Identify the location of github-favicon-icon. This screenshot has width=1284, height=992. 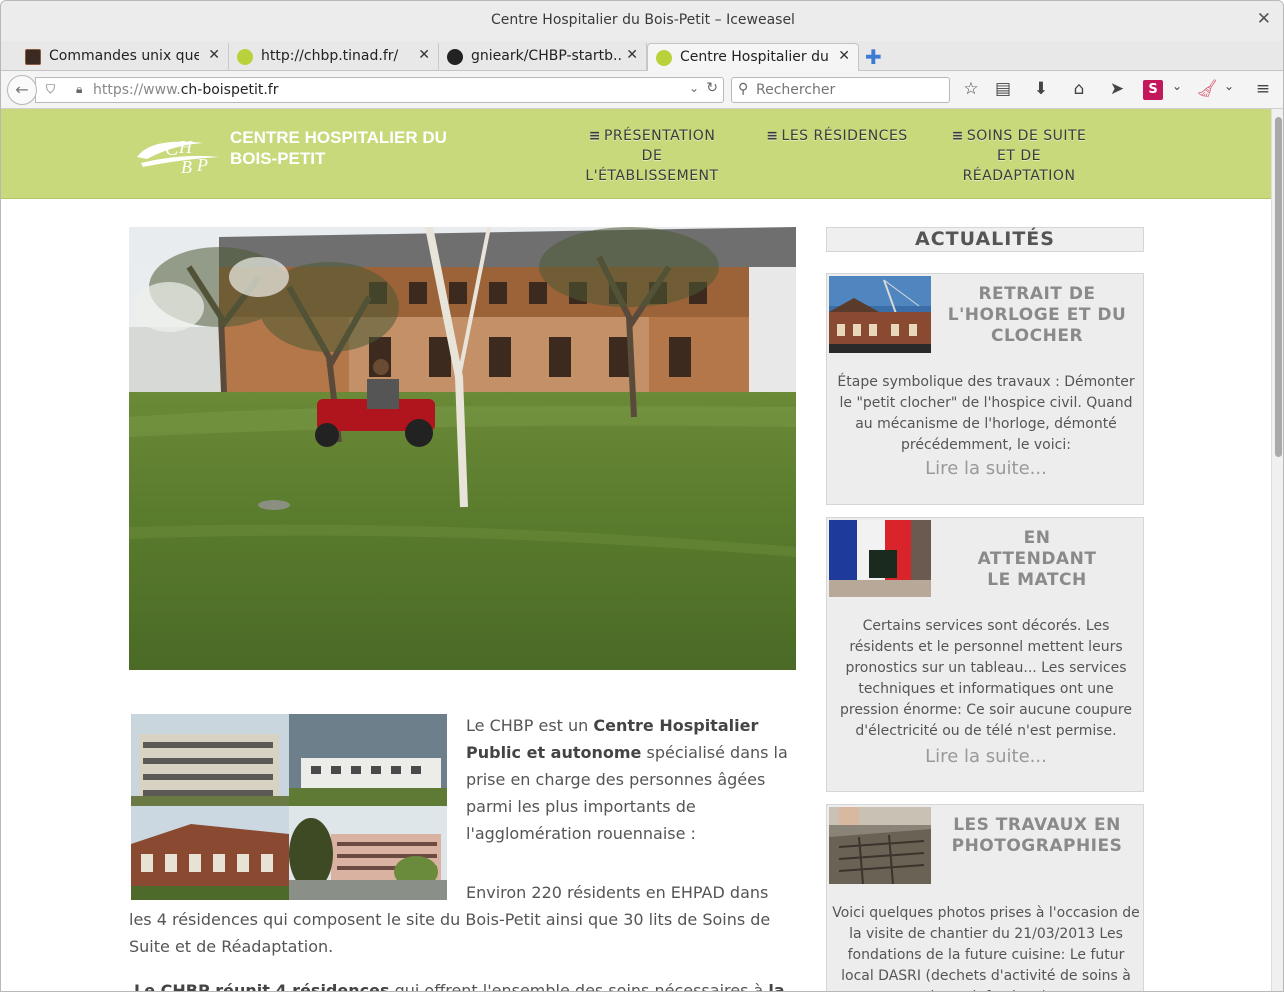
(455, 57).